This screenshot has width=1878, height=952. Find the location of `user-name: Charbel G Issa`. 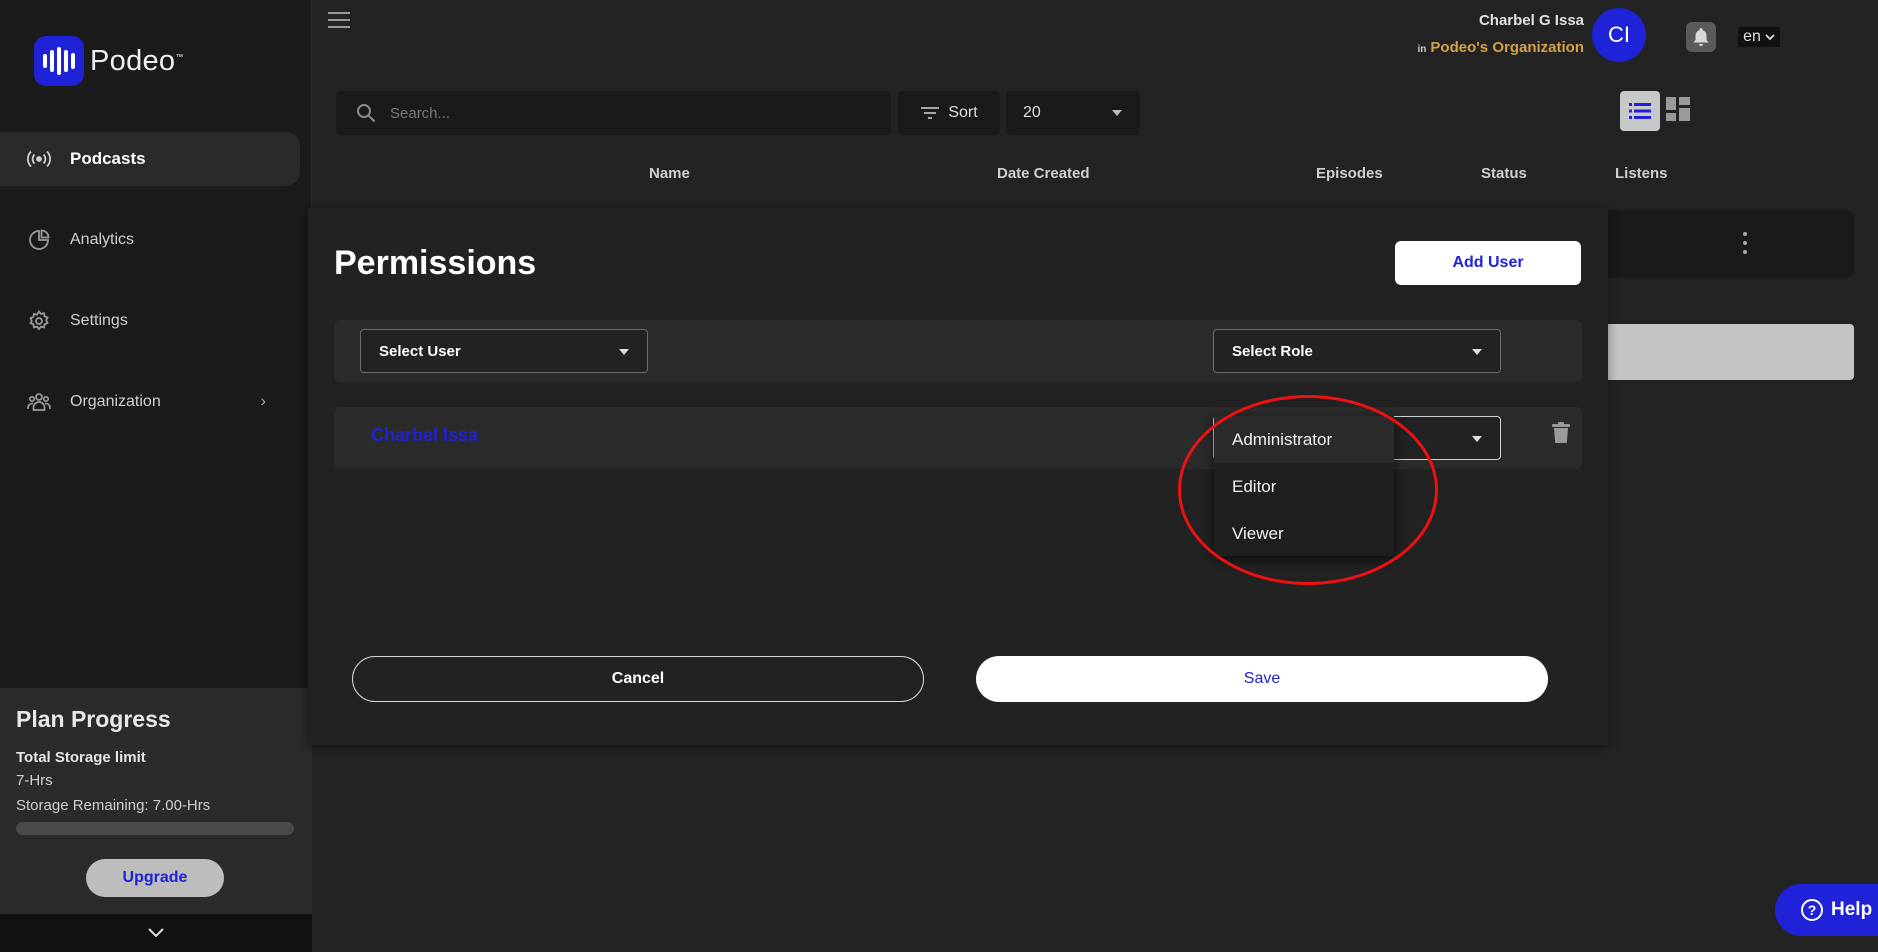

user-name: Charbel G Issa is located at coordinates (1531, 20).